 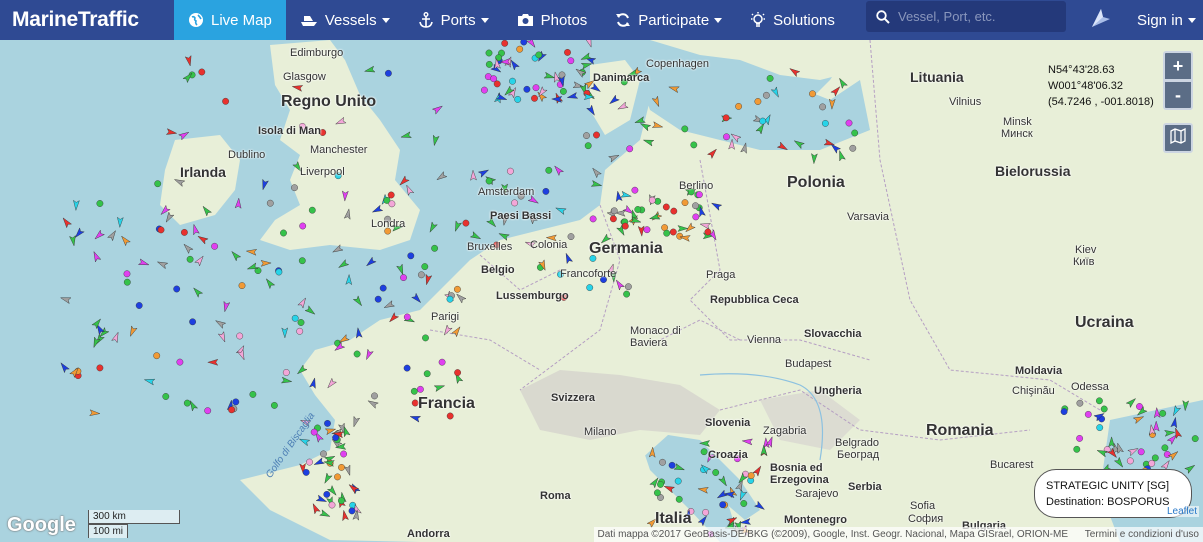 What do you see at coordinates (1166, 20) in the screenshot?
I see `sign-in-button: Sign in` at bounding box center [1166, 20].